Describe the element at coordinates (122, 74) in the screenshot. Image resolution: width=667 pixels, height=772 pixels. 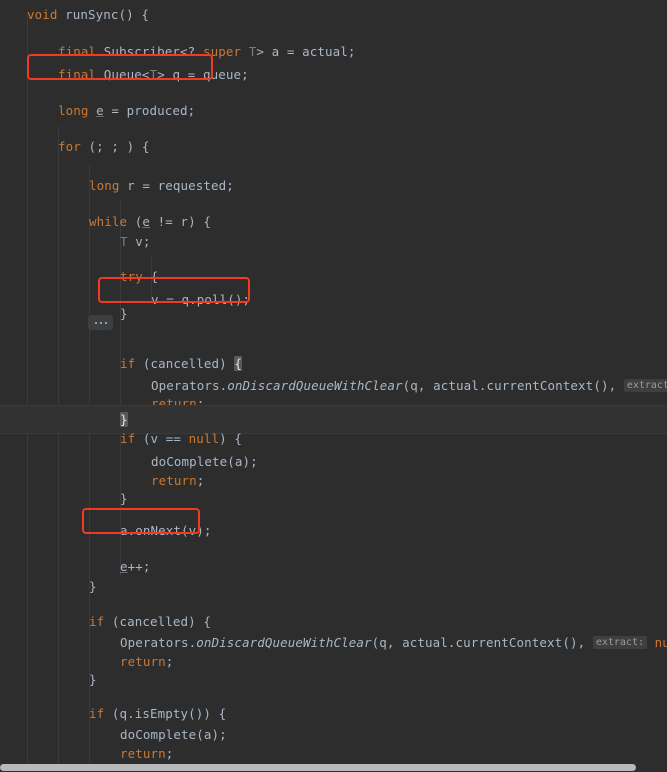
I see `code-token: Queue` at that location.